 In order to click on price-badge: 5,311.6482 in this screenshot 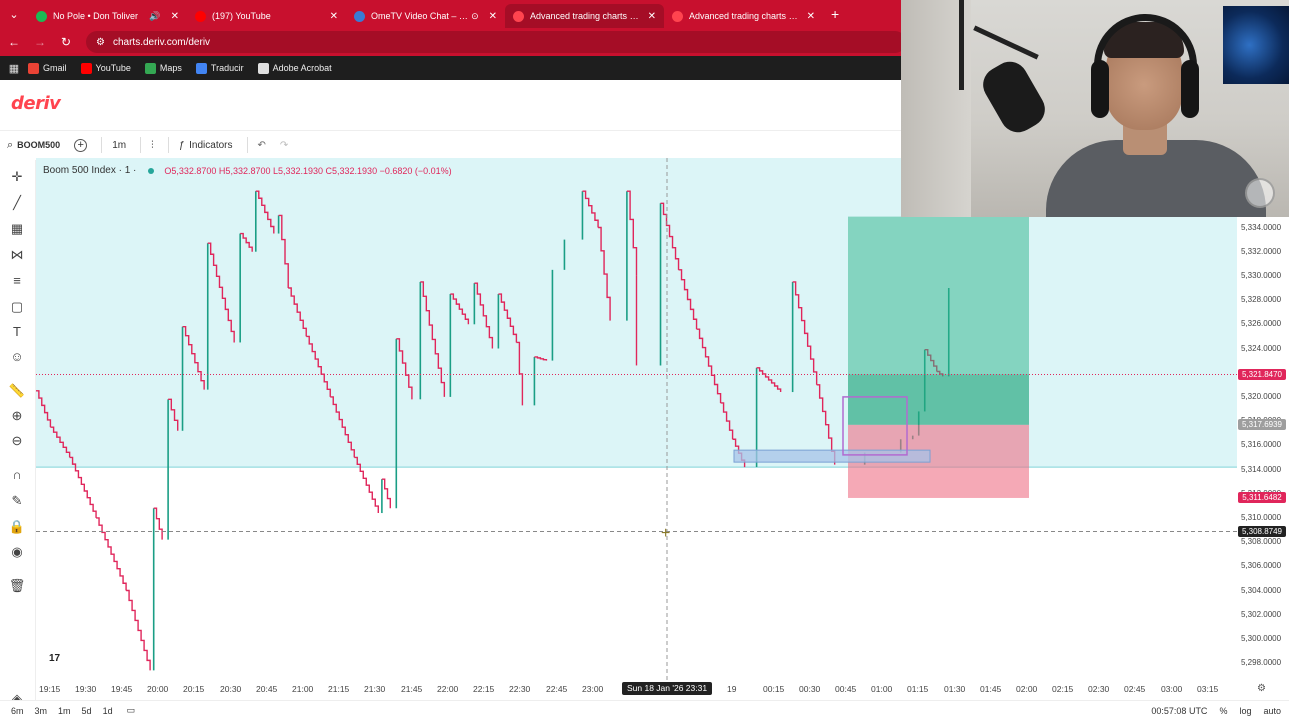, I will do `click(1262, 498)`.